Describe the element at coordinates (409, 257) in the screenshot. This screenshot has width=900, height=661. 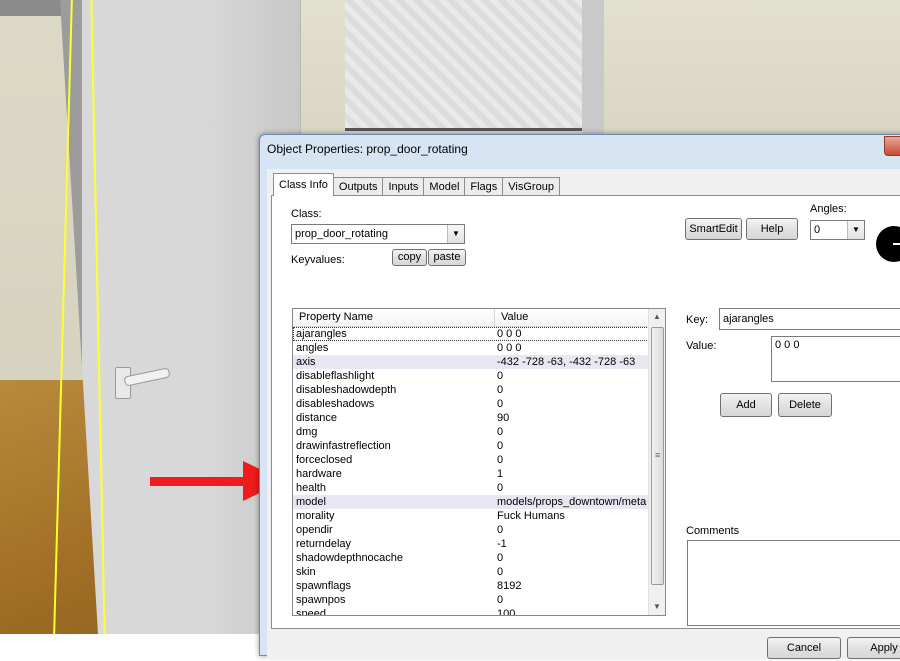
I see `copy-button: copy` at that location.